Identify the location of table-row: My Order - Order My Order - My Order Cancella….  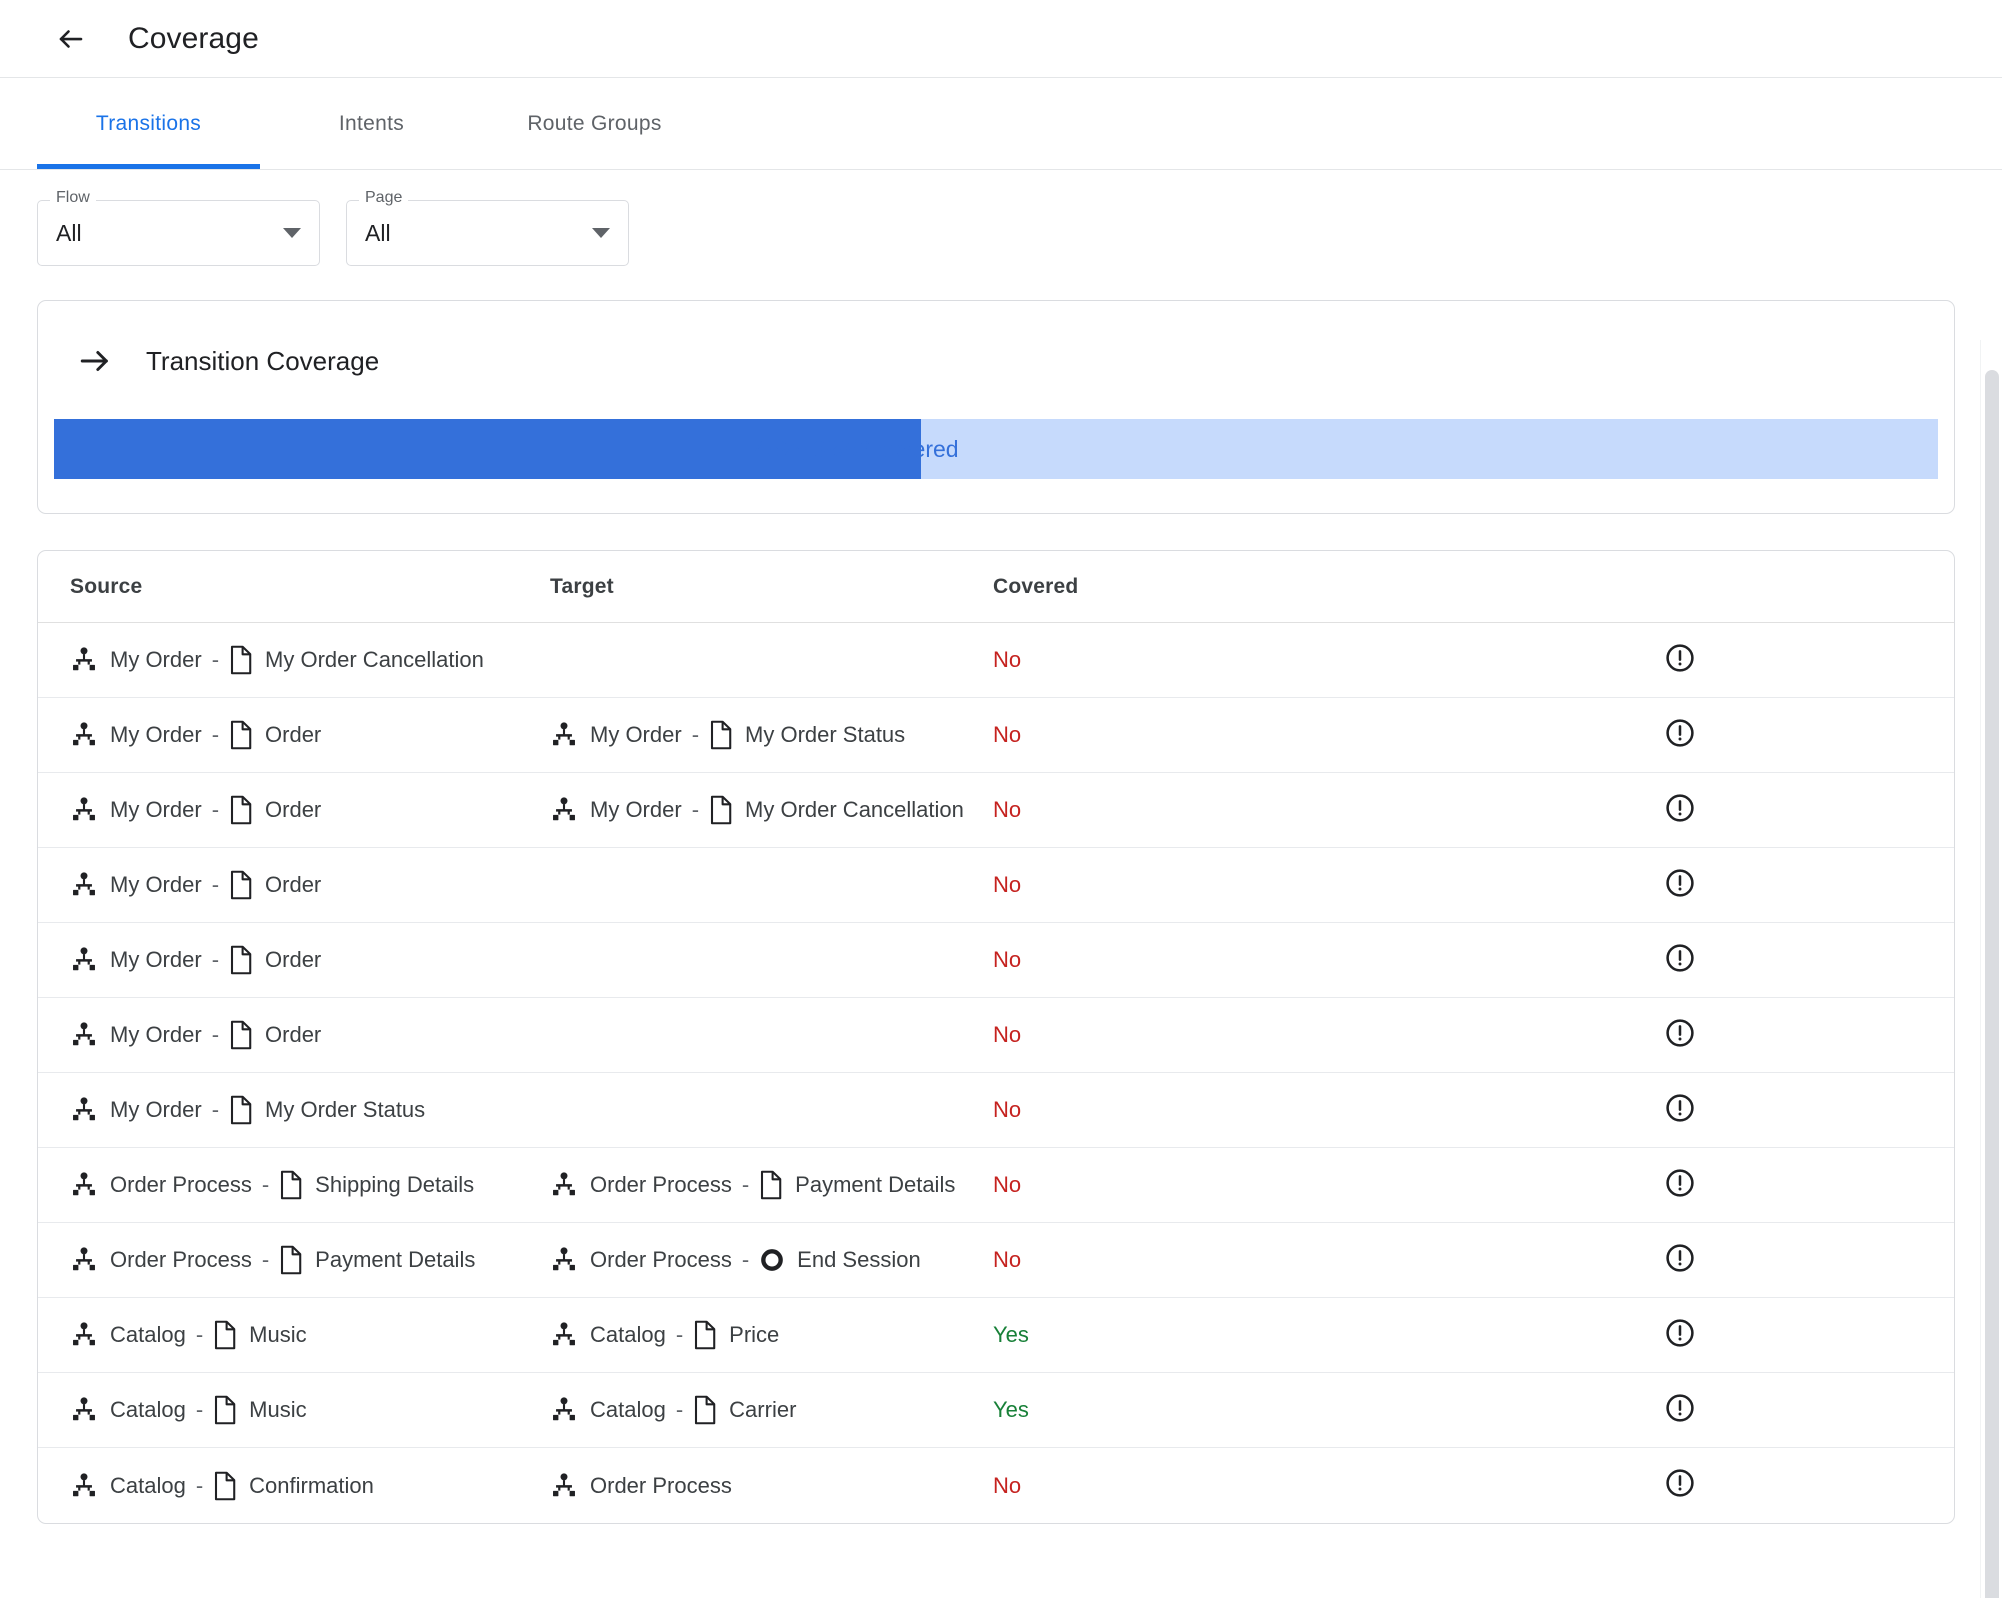
(996, 810).